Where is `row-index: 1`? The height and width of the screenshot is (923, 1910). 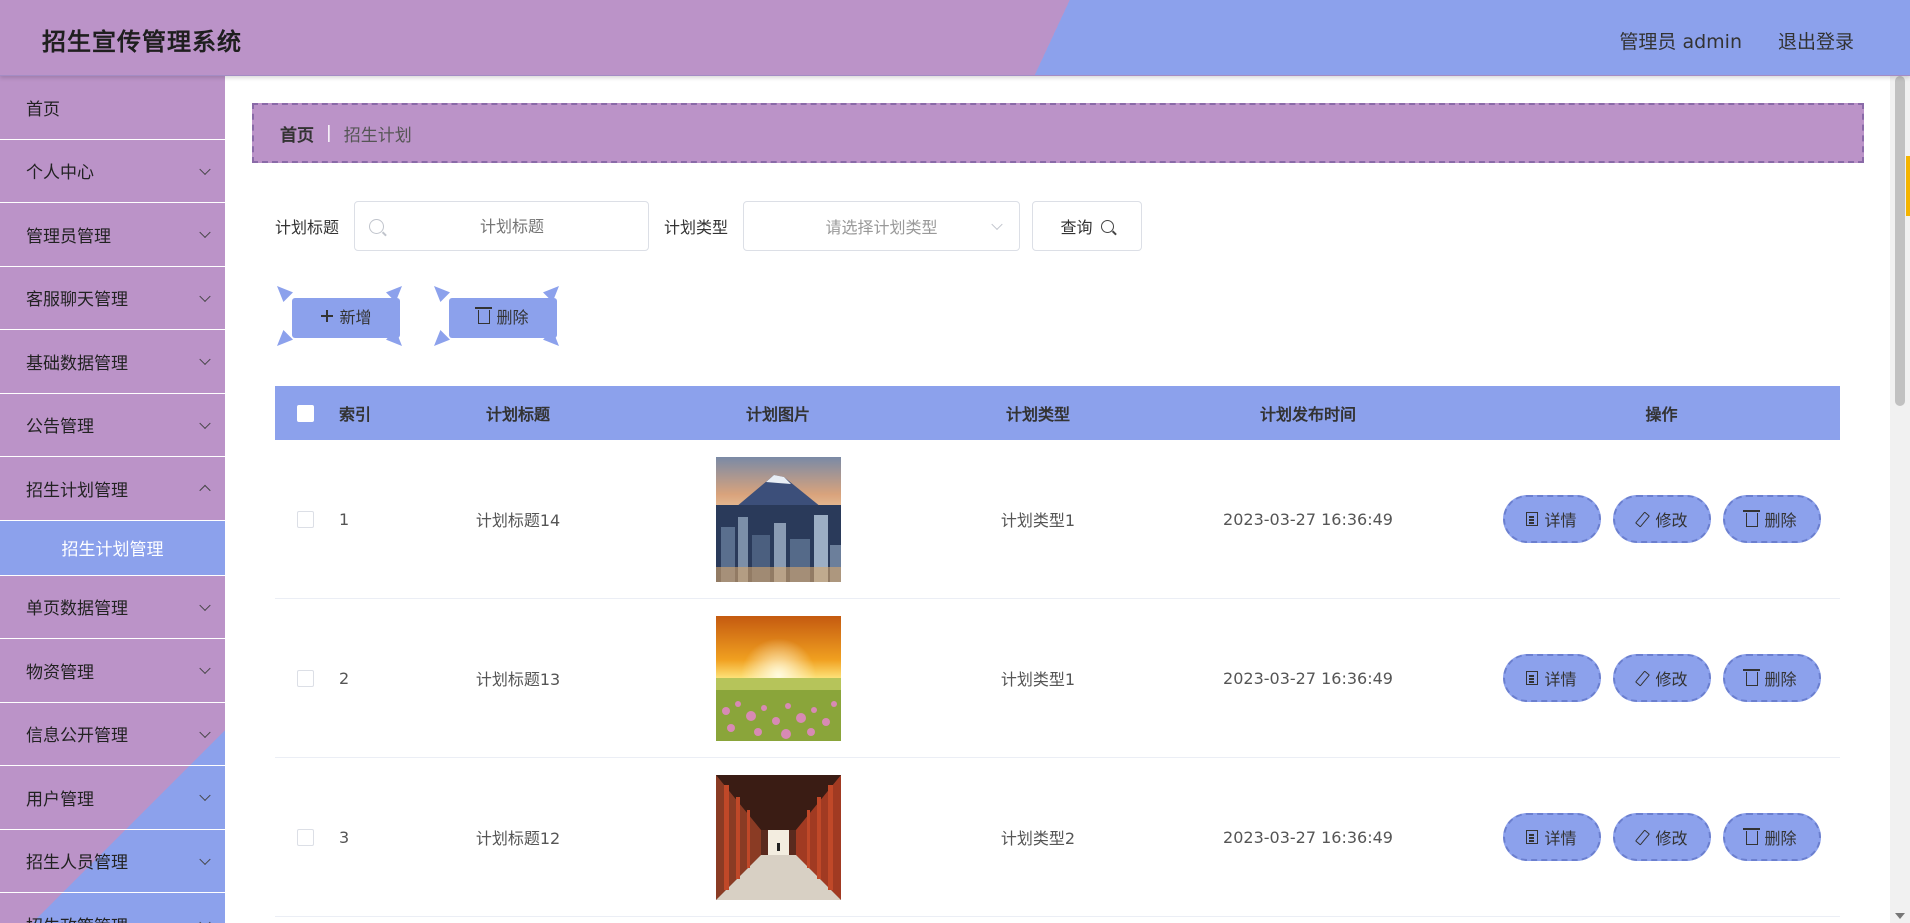 row-index: 1 is located at coordinates (344, 519).